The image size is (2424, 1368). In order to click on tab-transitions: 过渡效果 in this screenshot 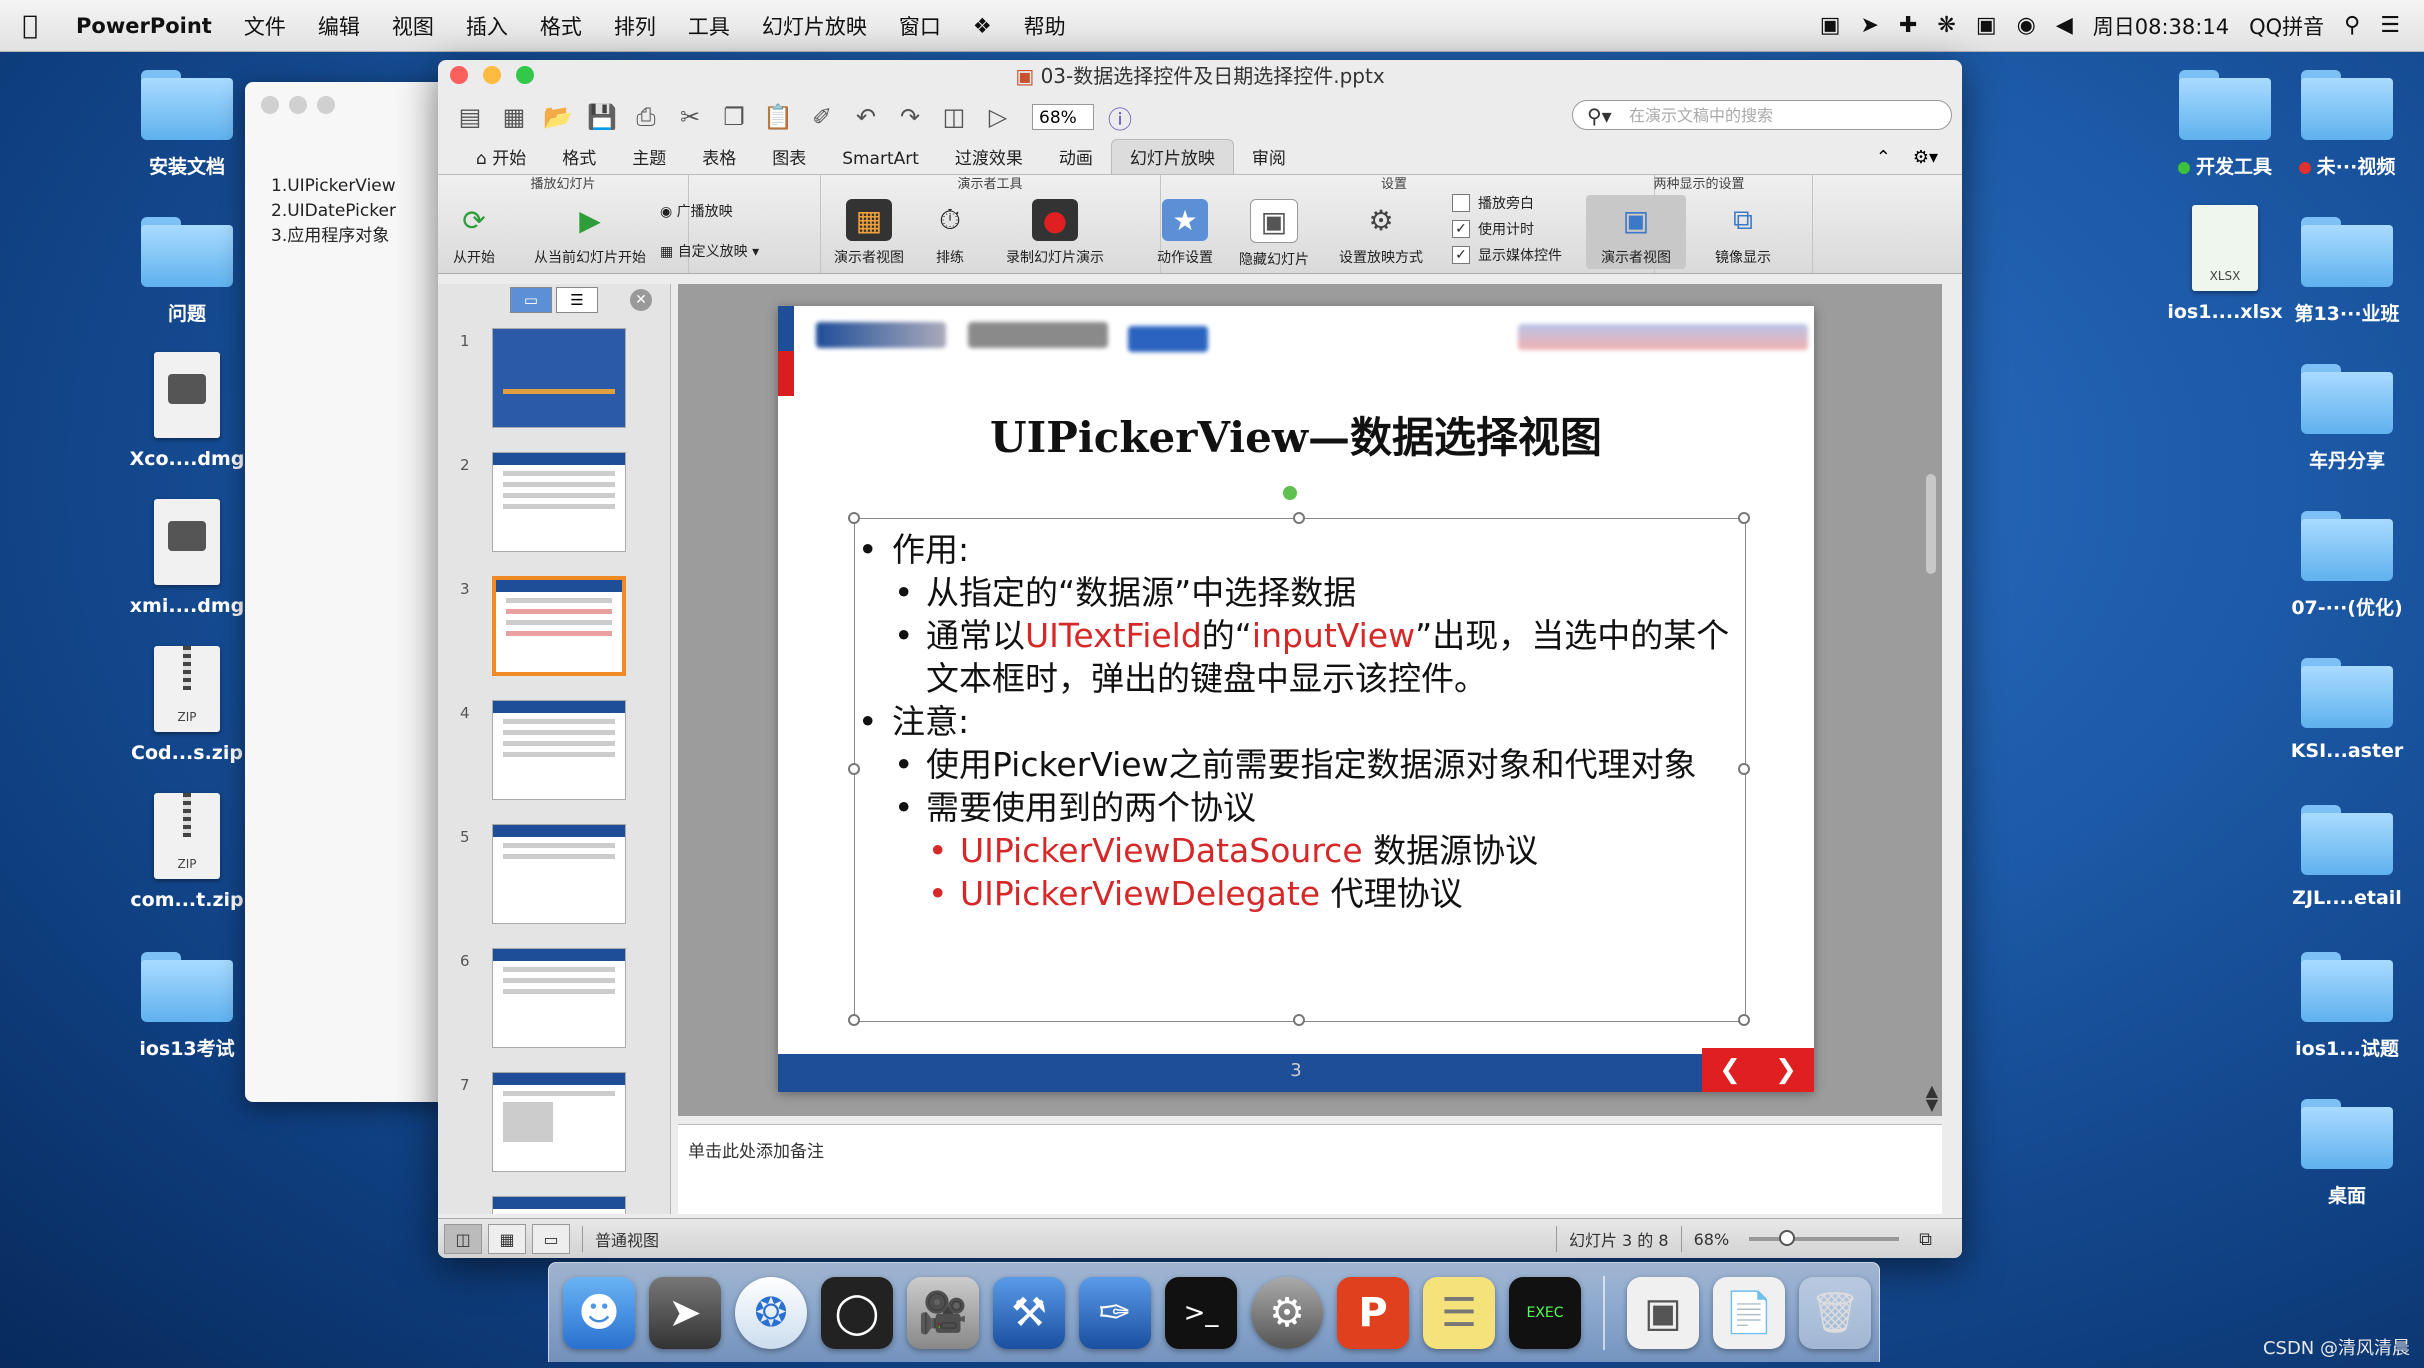, I will do `click(989, 157)`.